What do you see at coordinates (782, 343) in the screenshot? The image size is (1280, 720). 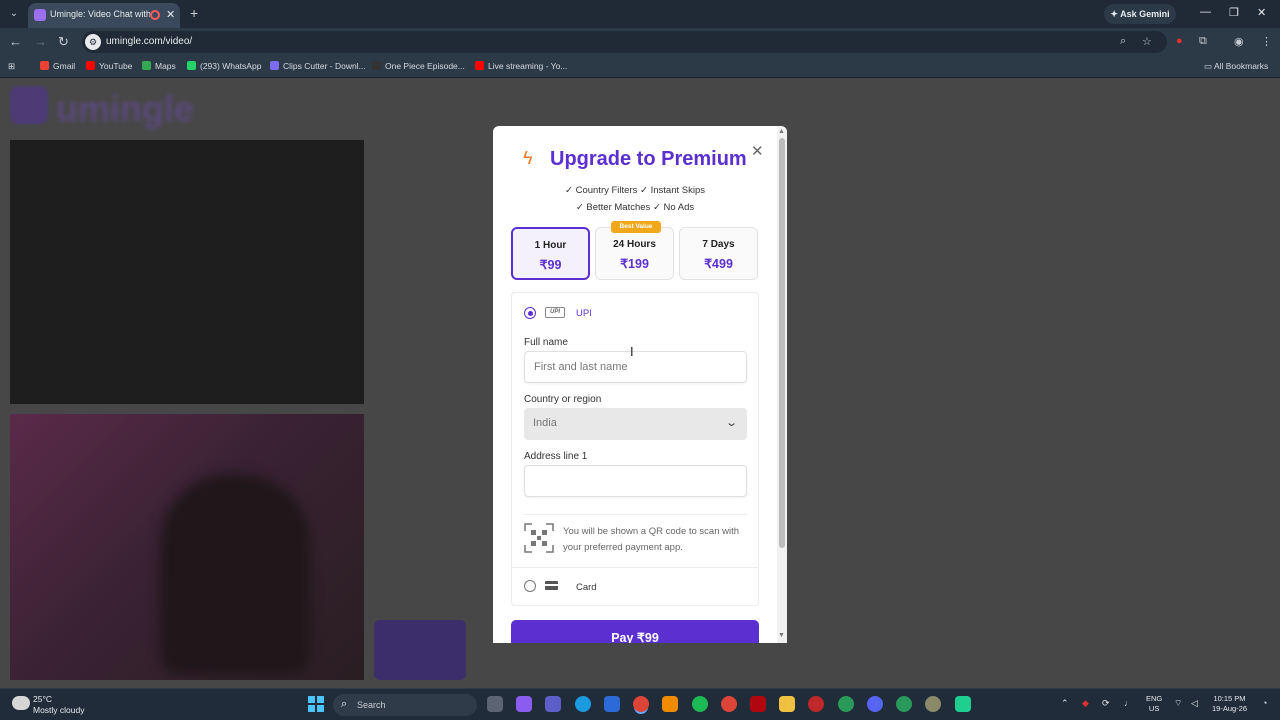 I see `scroll-thumb` at bounding box center [782, 343].